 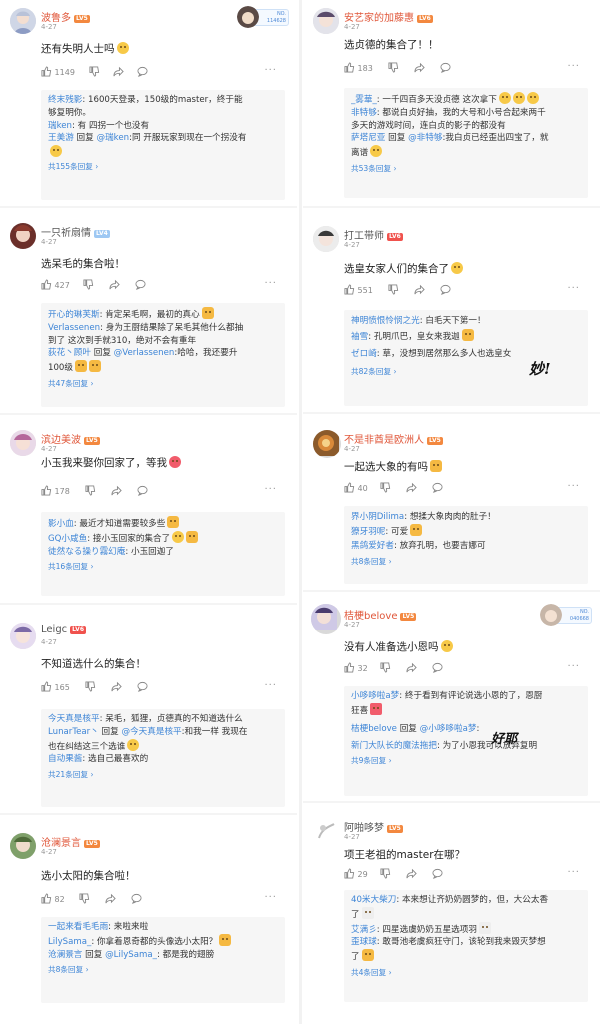 What do you see at coordinates (163, 567) in the screenshot?
I see `view-all-replies: 共16条回复 ›` at bounding box center [163, 567].